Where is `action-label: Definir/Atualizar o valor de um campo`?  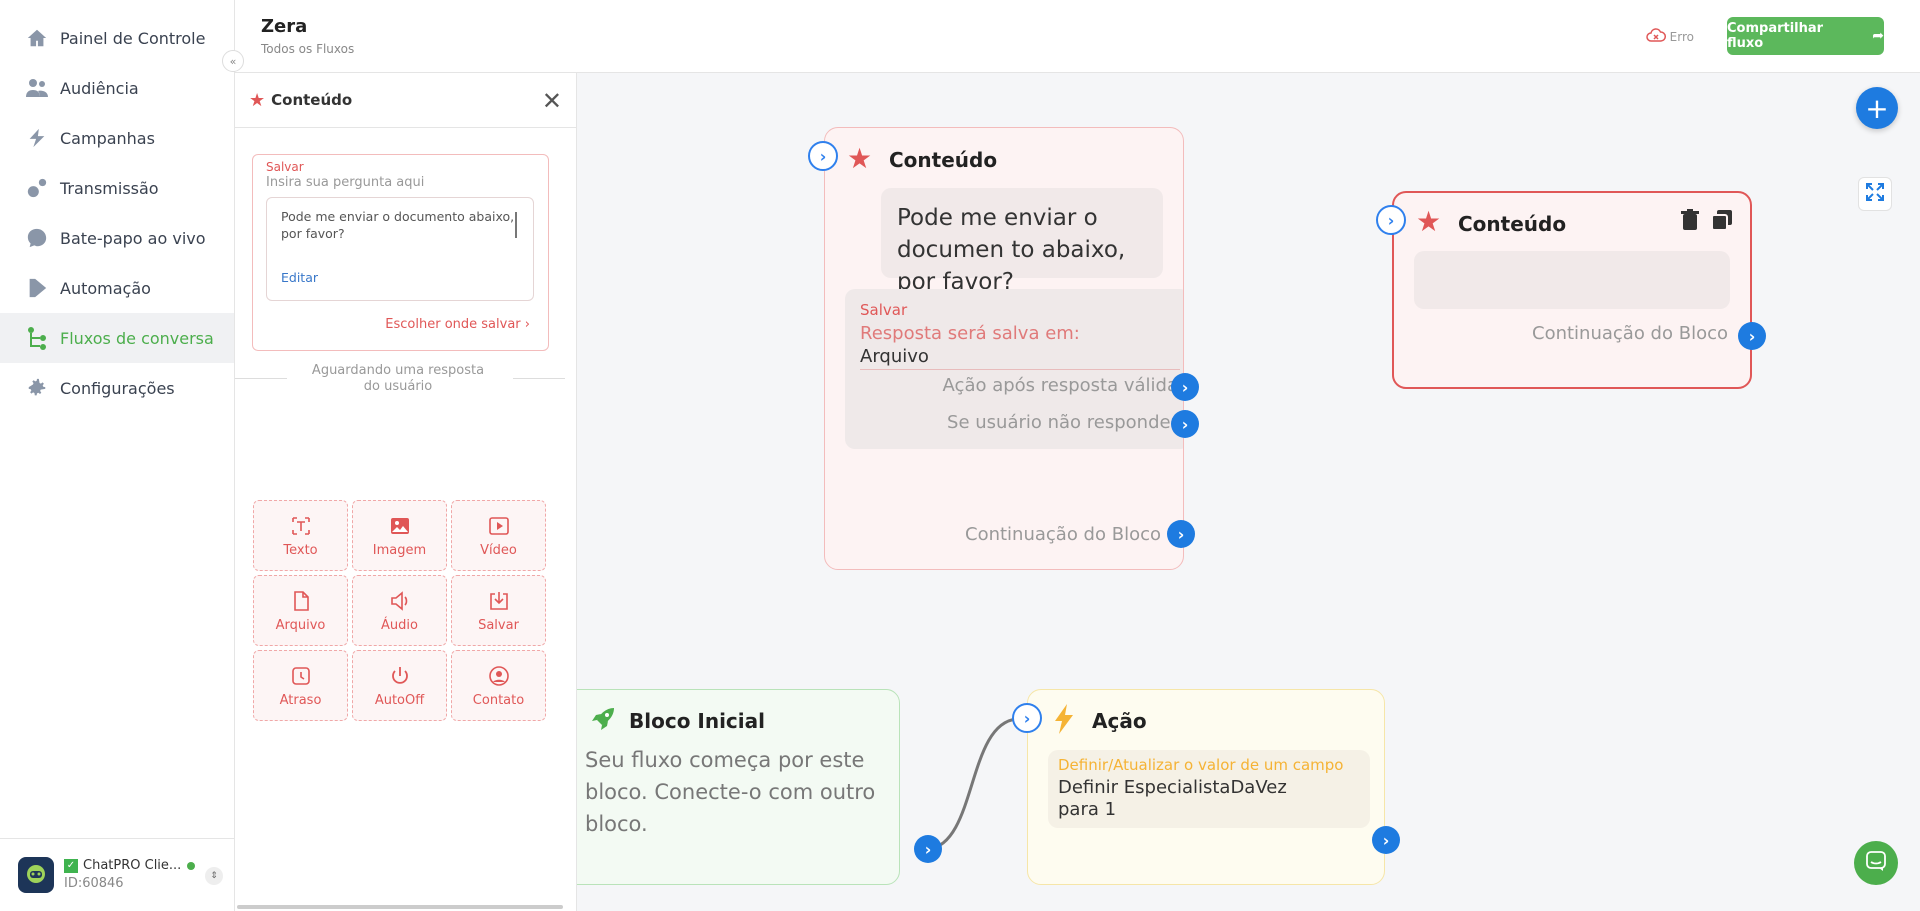 action-label: Definir/Atualizar o valor de um campo is located at coordinates (1201, 765).